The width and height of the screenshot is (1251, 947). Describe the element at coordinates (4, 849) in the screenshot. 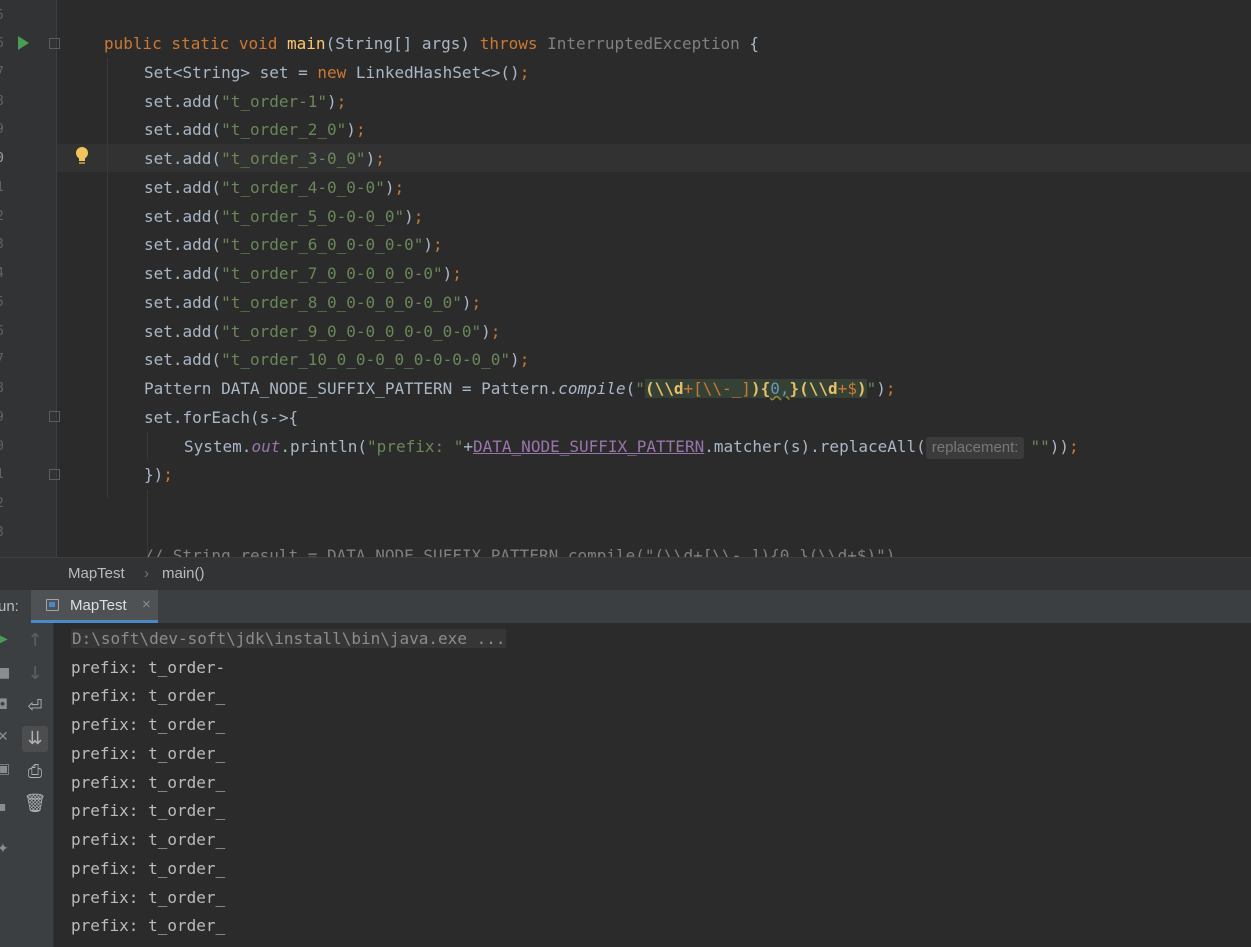

I see `pin-tab-icon: ✦` at that location.